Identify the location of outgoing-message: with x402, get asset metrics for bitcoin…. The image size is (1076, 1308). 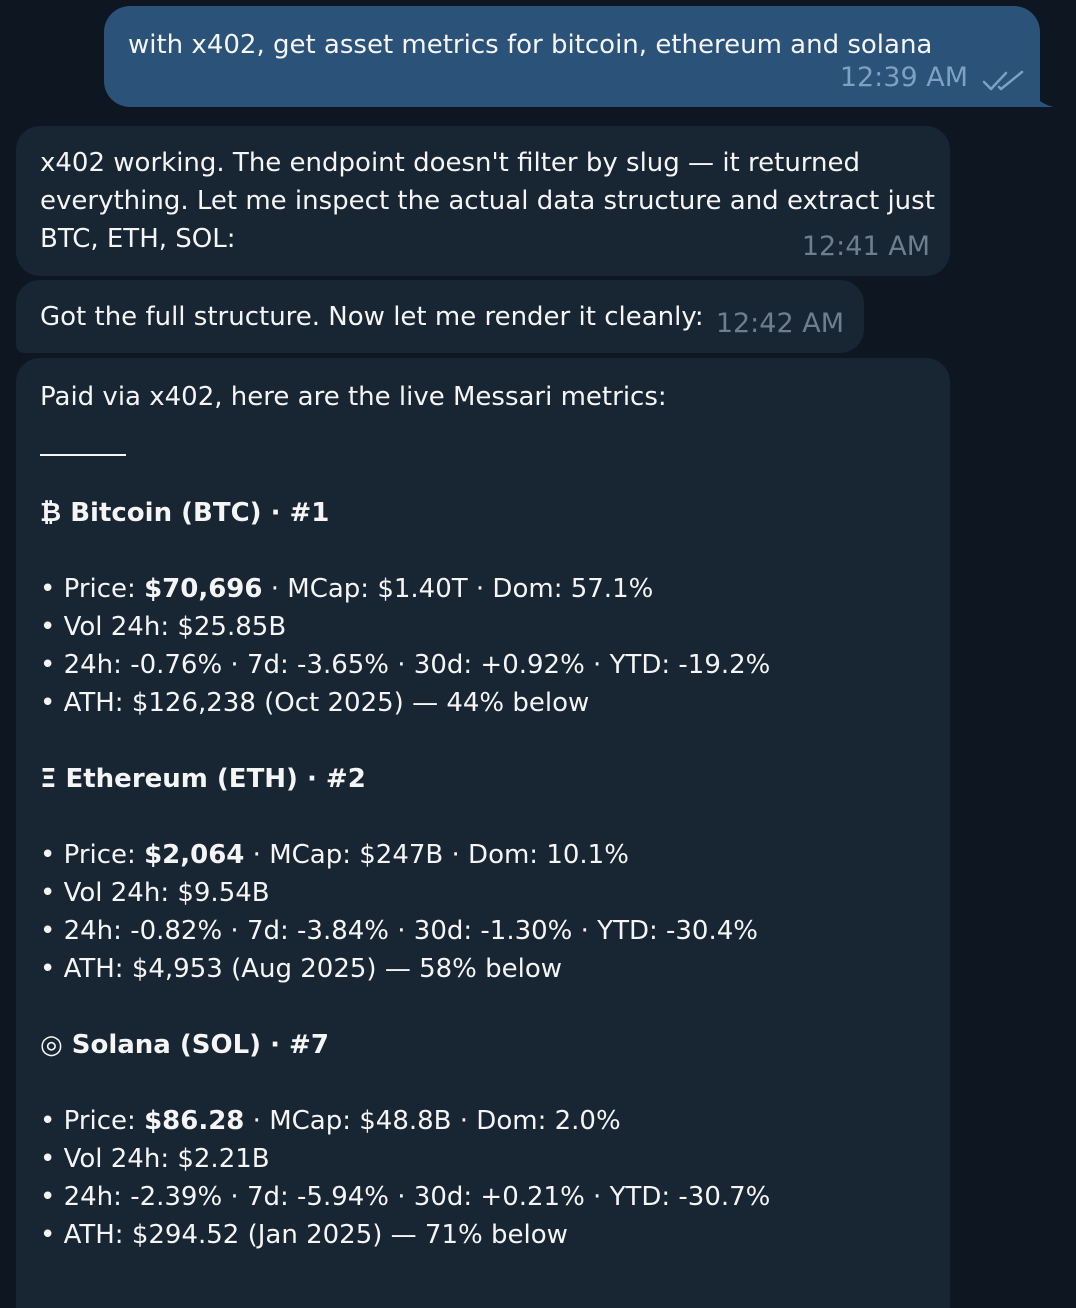
(572, 56).